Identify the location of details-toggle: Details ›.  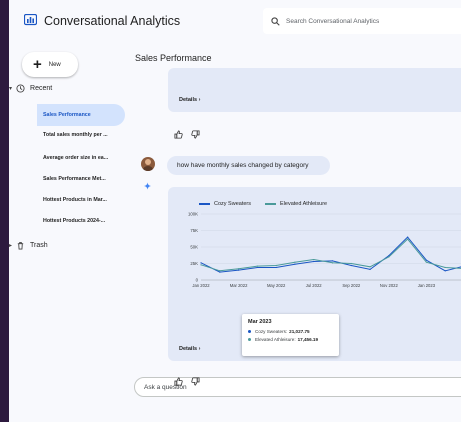
(189, 349).